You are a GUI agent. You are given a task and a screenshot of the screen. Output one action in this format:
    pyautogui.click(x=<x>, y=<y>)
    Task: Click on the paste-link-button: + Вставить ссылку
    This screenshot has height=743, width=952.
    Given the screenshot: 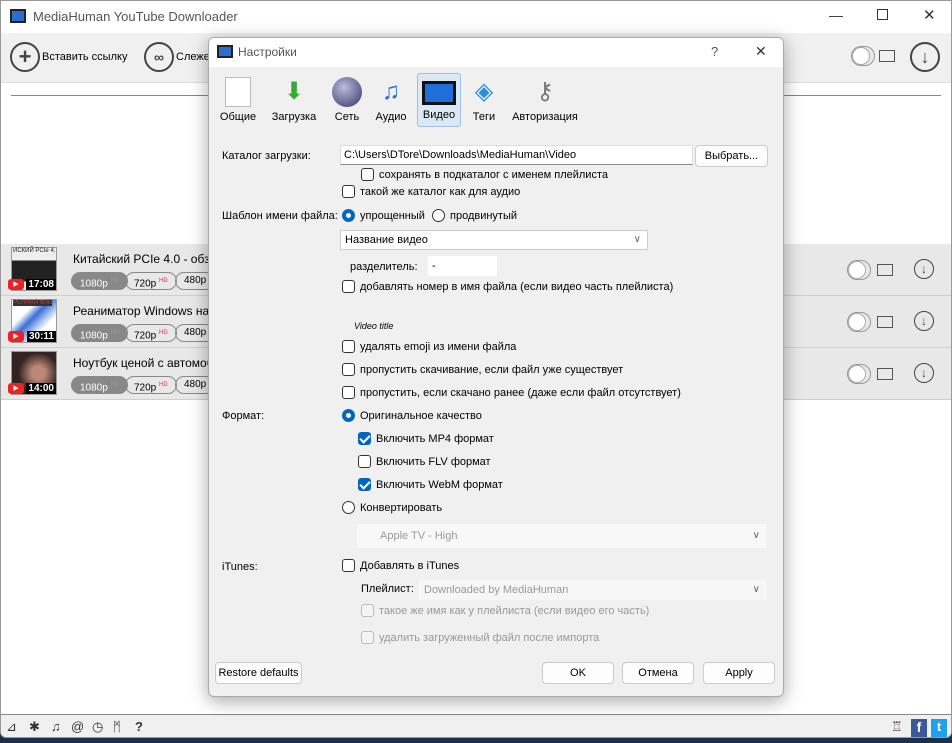 What is the action you would take?
    pyautogui.click(x=68, y=57)
    